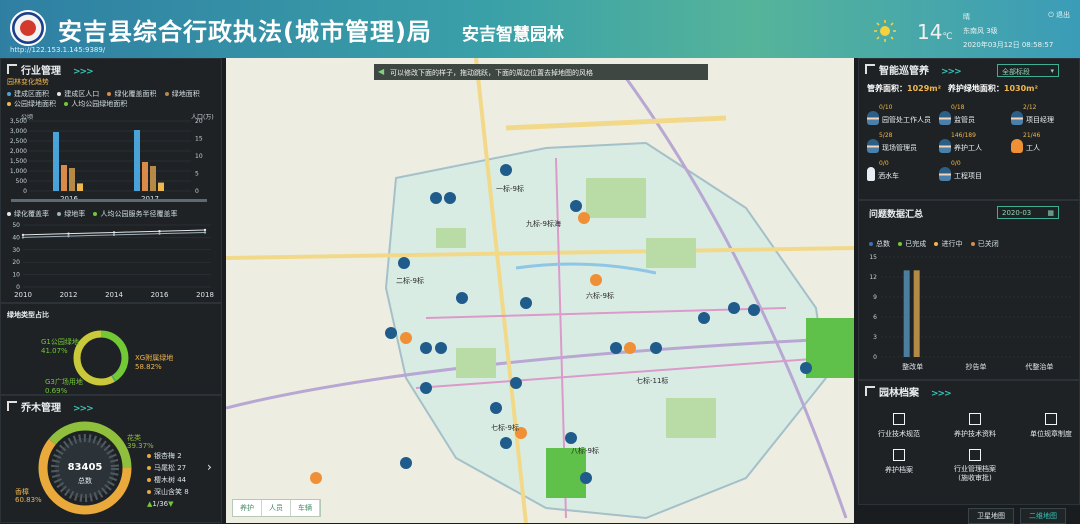 Image resolution: width=1080 pixels, height=524 pixels. I want to click on page-subtitle: 安吉智慧园林, so click(513, 35).